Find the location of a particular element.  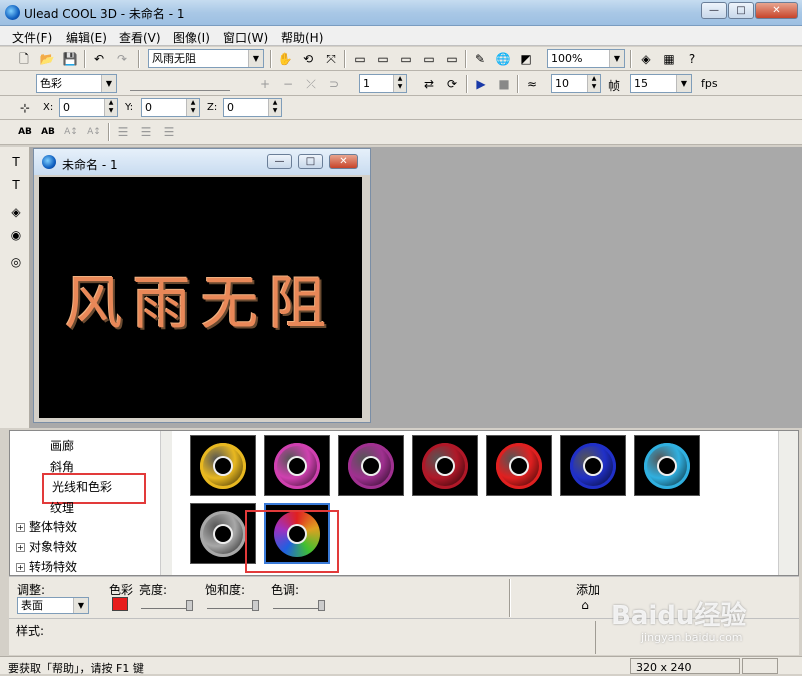

watermark-brand: Baidu经验 is located at coordinates (679, 616).